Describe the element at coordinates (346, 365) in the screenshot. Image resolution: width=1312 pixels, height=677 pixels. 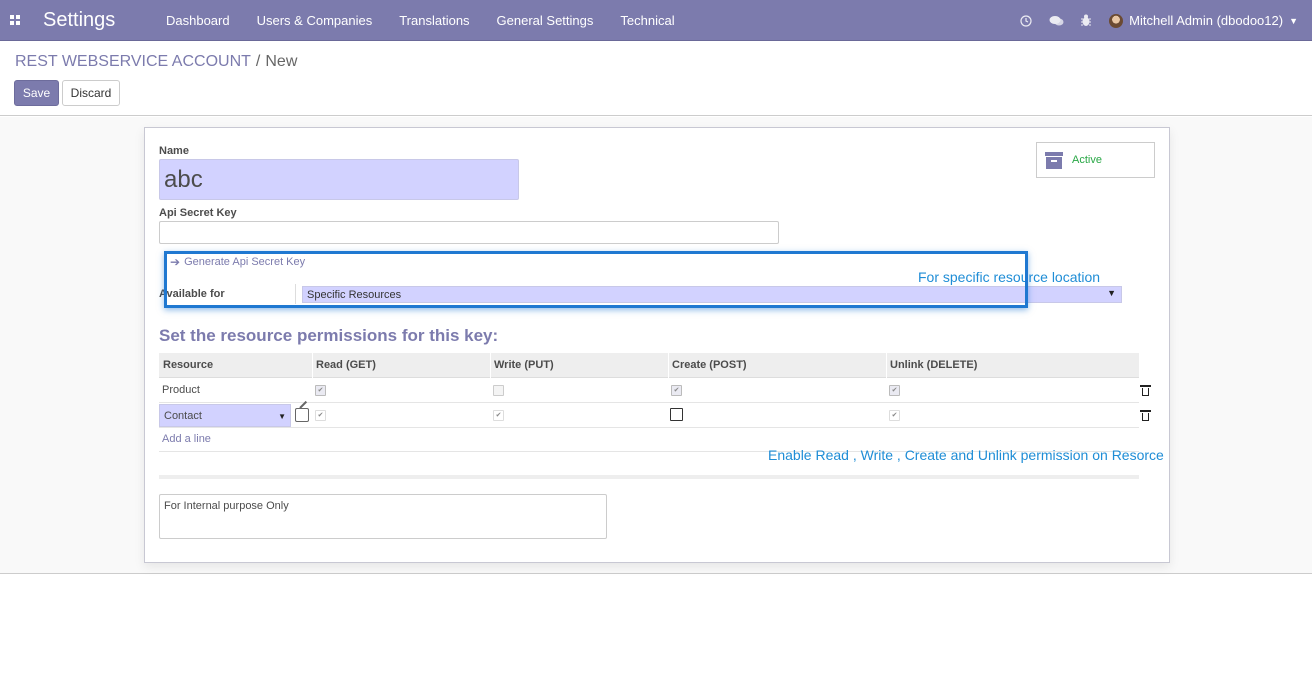
I see `header-read: Read (GET)` at that location.